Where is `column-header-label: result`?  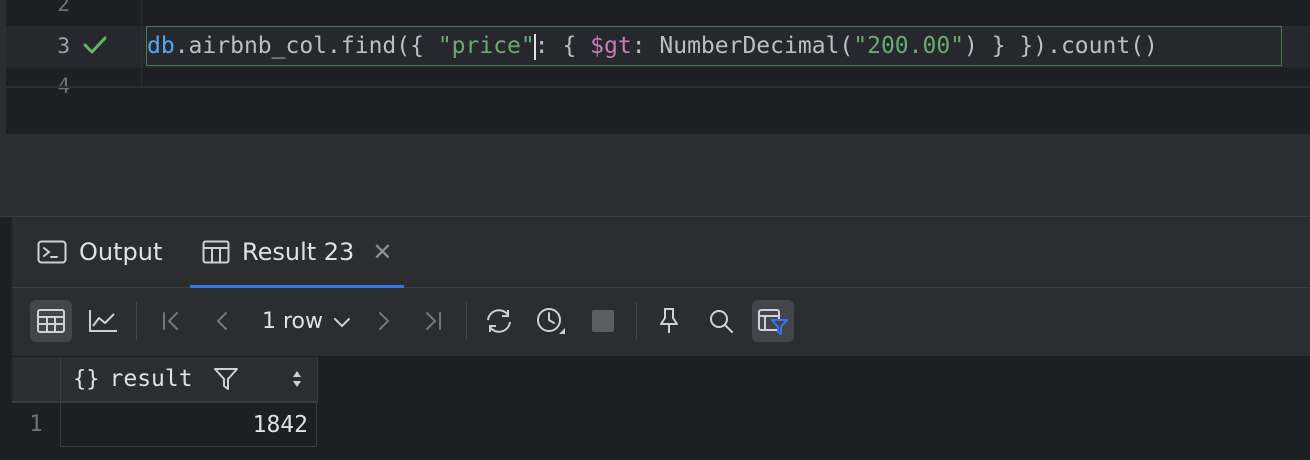 column-header-label: result is located at coordinates (151, 379).